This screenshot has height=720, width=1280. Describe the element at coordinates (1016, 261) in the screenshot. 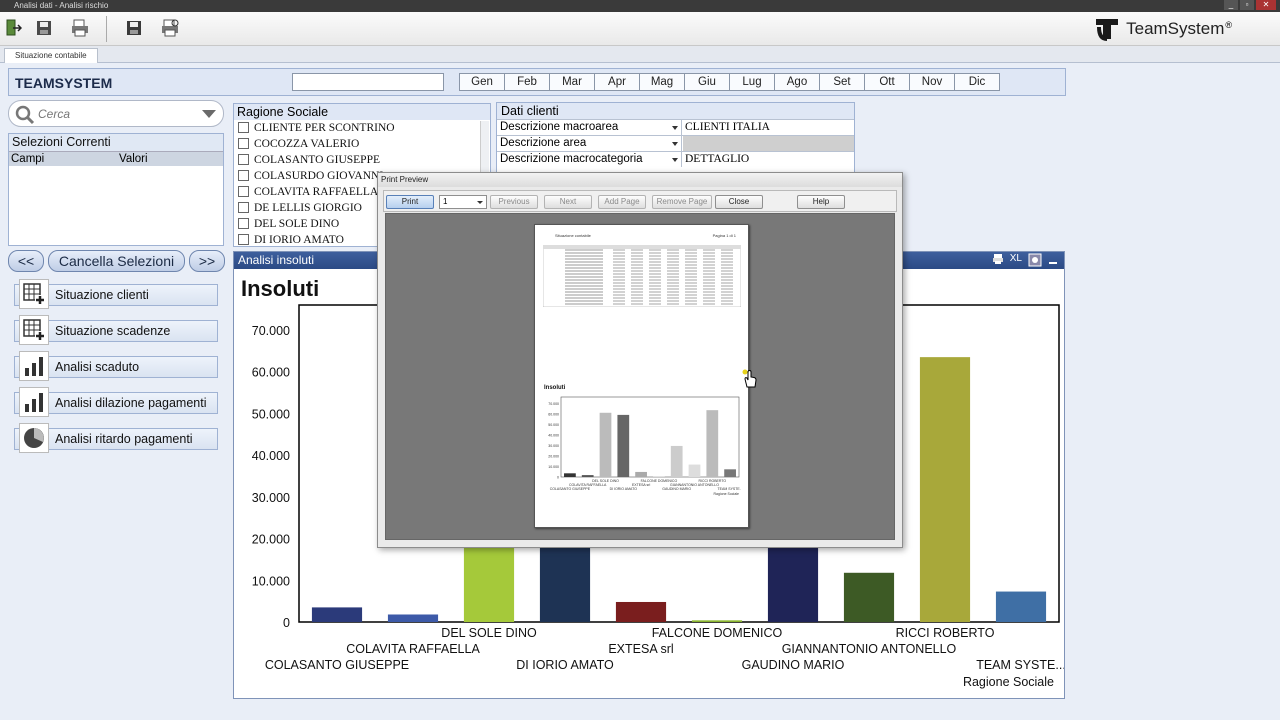

I see `excel-icon: XL` at that location.